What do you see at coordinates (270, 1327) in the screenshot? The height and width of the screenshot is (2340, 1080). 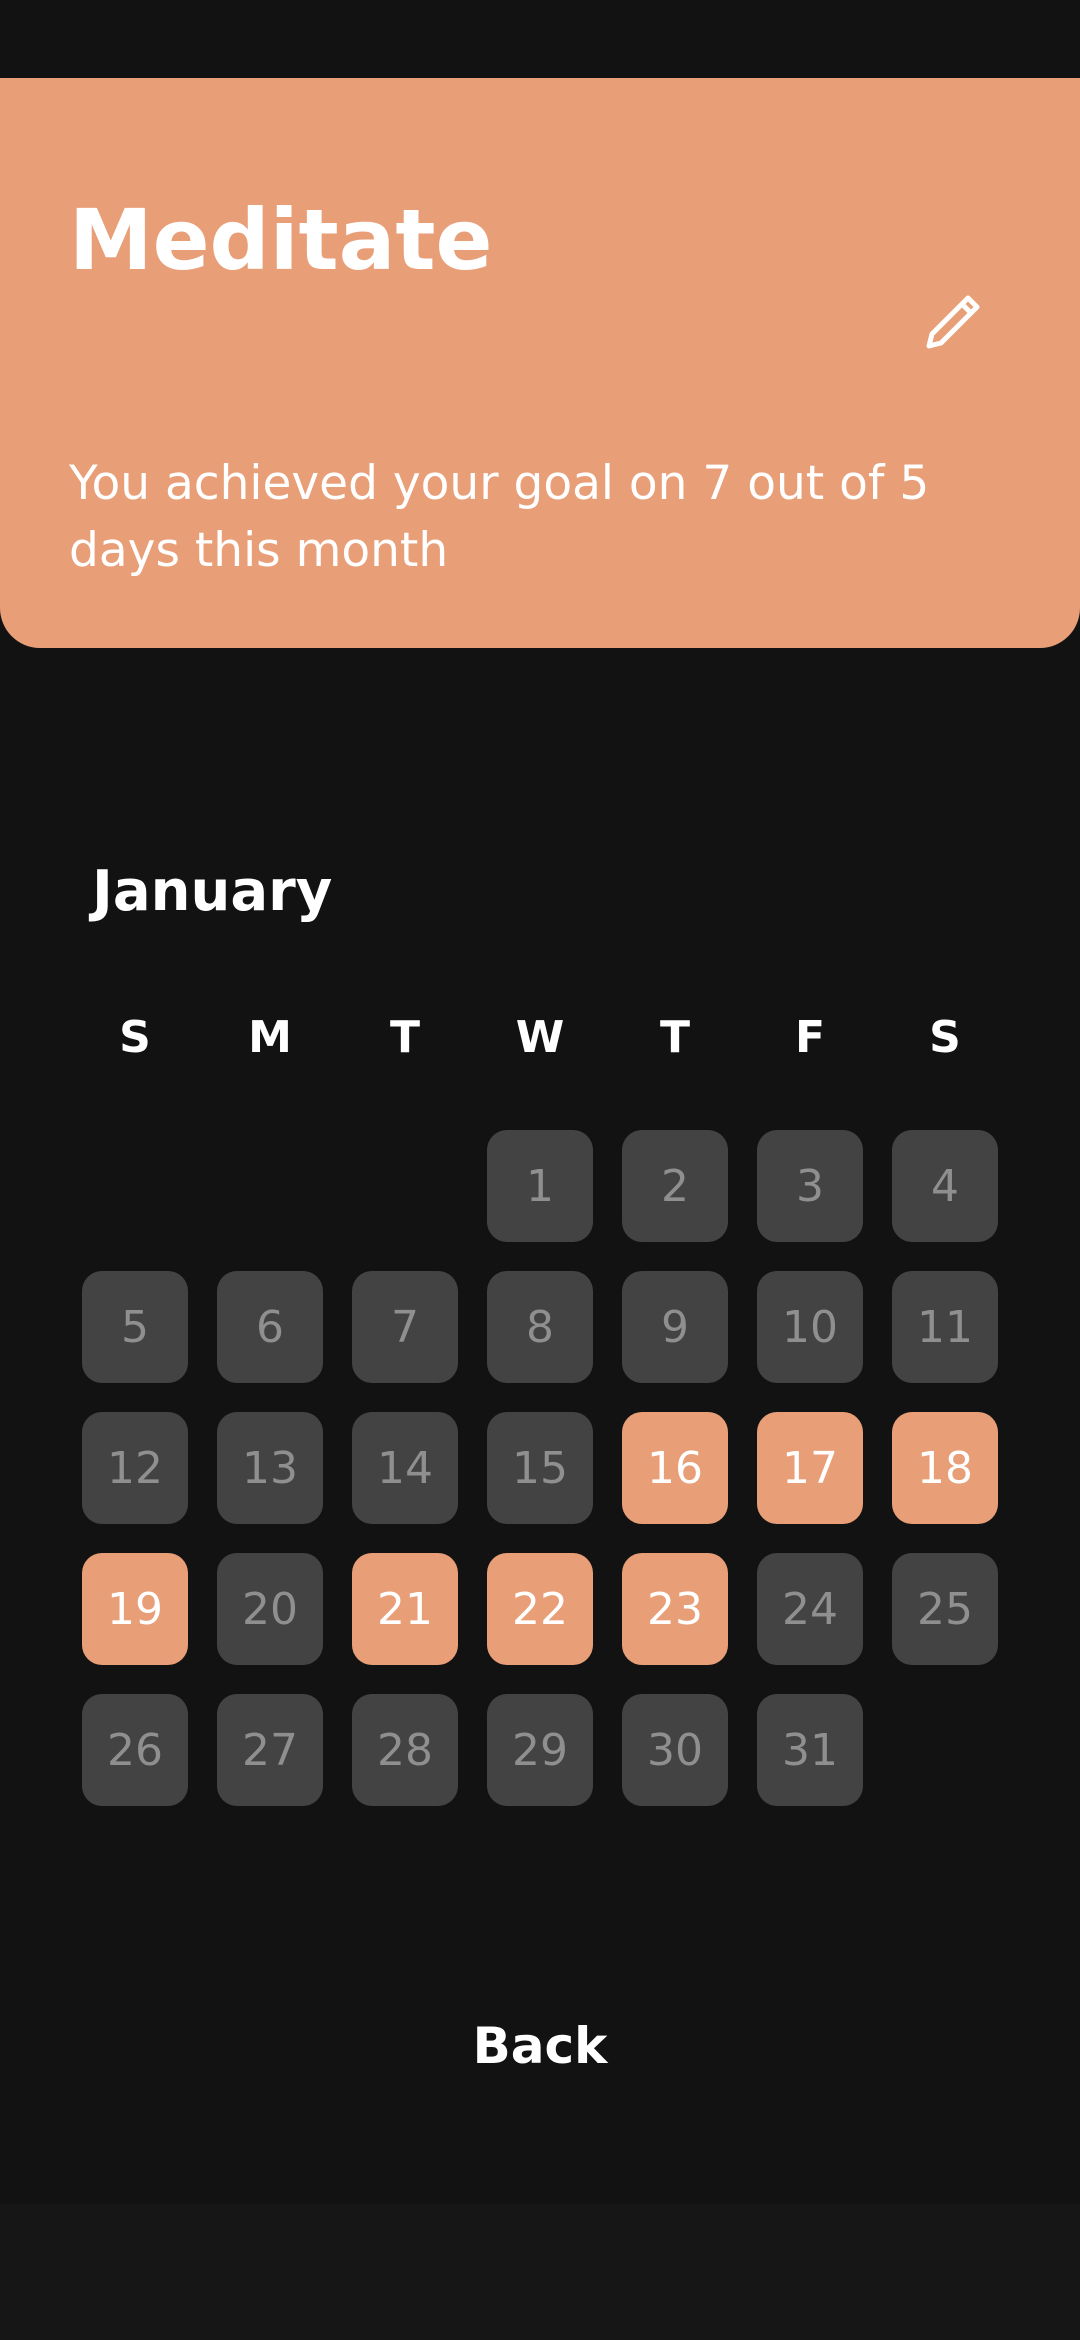 I see `calendar-day: 6` at bounding box center [270, 1327].